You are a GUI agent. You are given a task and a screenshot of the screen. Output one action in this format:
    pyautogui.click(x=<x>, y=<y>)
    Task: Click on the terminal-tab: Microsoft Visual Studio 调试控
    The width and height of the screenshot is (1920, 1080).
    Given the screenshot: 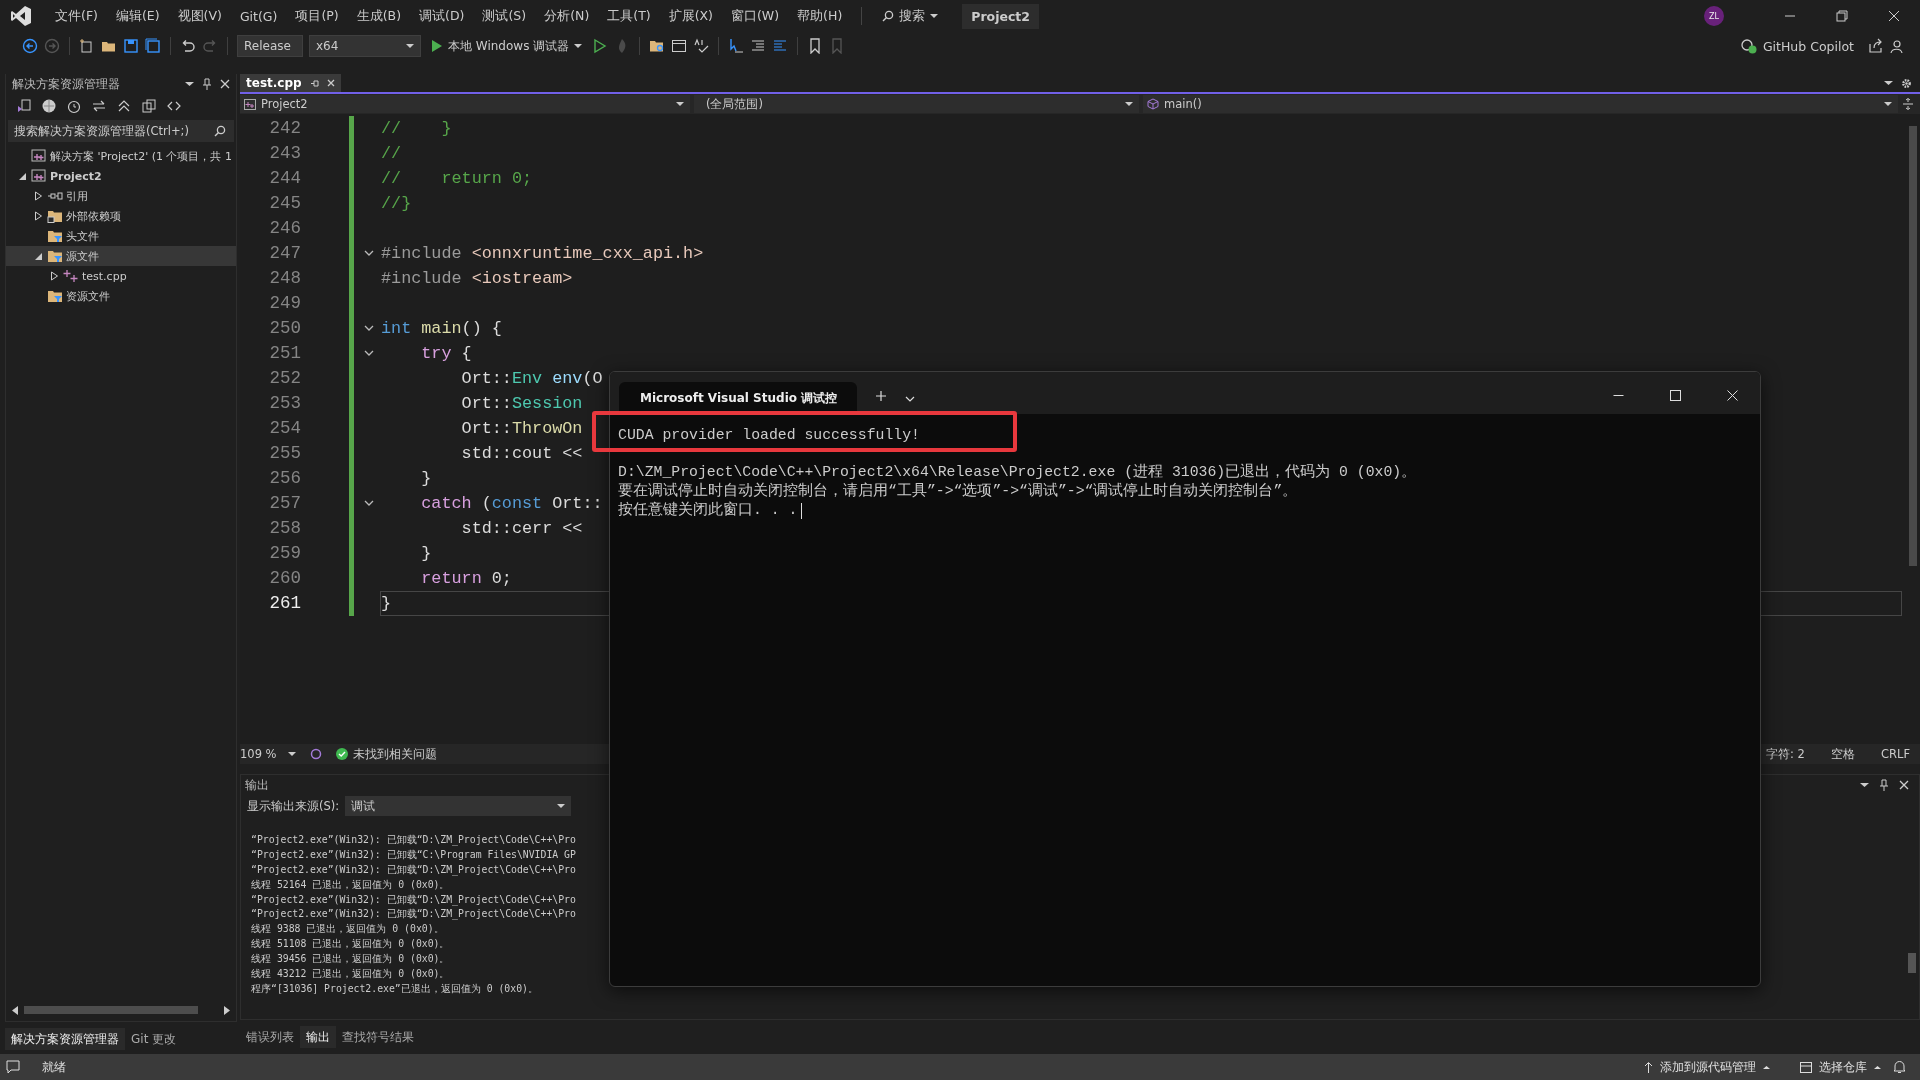 What is the action you would take?
    pyautogui.click(x=738, y=398)
    